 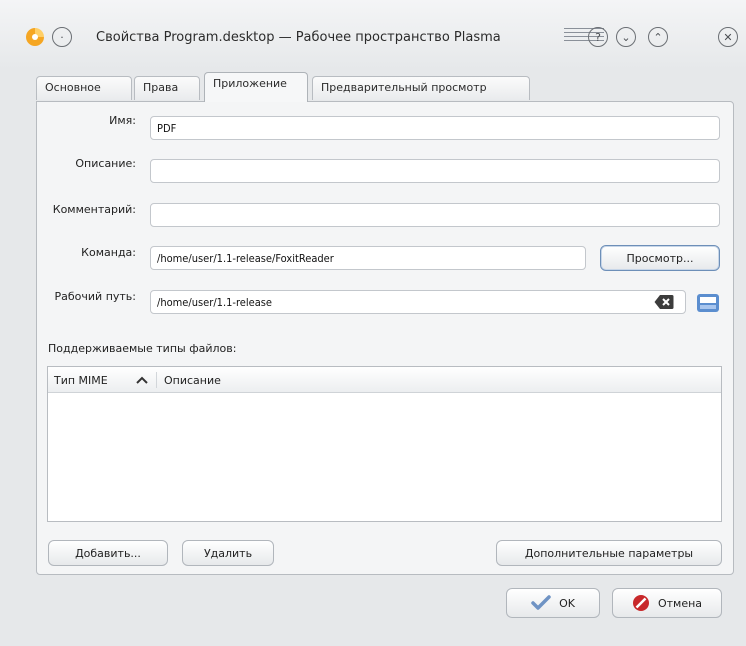 What do you see at coordinates (609, 553) in the screenshot?
I see `advanced-options-button: Дополнительные параметры` at bounding box center [609, 553].